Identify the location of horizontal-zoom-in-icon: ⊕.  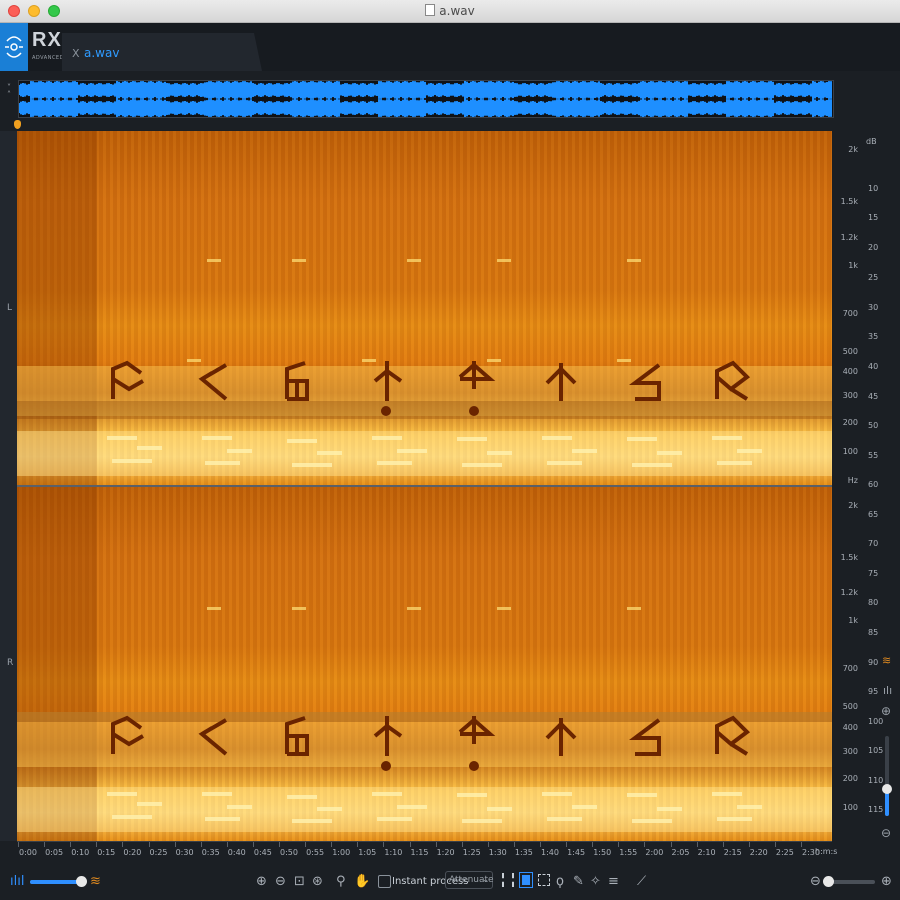
(886, 882).